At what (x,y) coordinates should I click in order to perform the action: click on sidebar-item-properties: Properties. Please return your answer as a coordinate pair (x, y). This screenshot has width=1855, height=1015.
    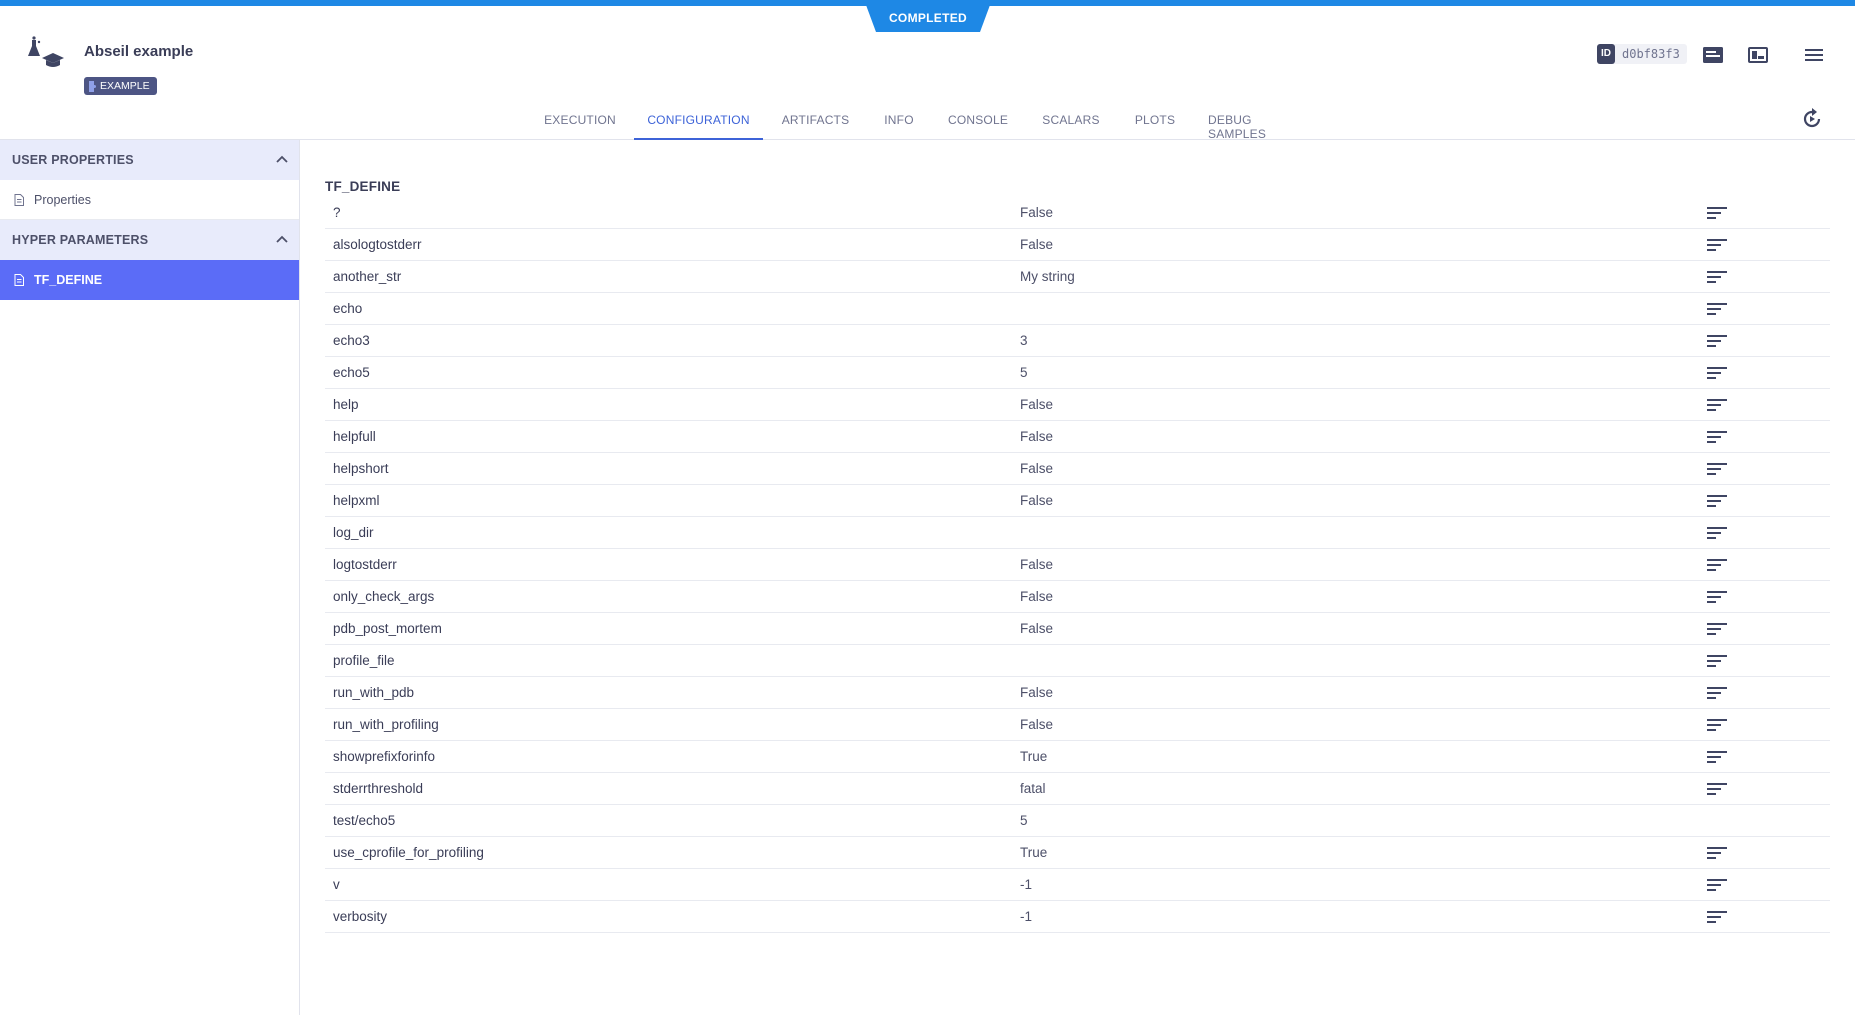
    Looking at the image, I should click on (149, 200).